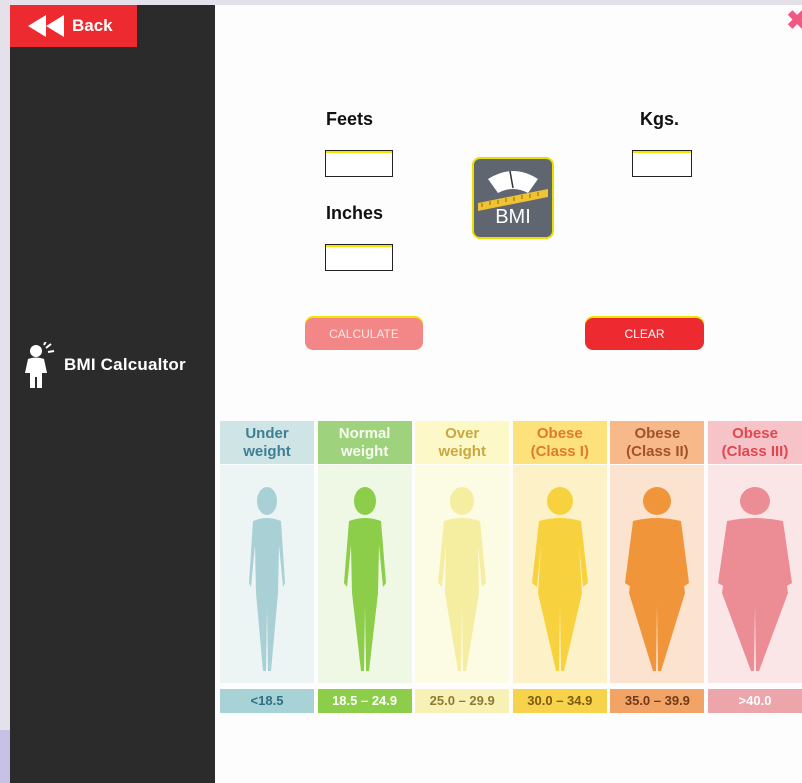 Image resolution: width=802 pixels, height=783 pixels. What do you see at coordinates (513, 217) in the screenshot?
I see `bmi-icon-label: BMI` at bounding box center [513, 217].